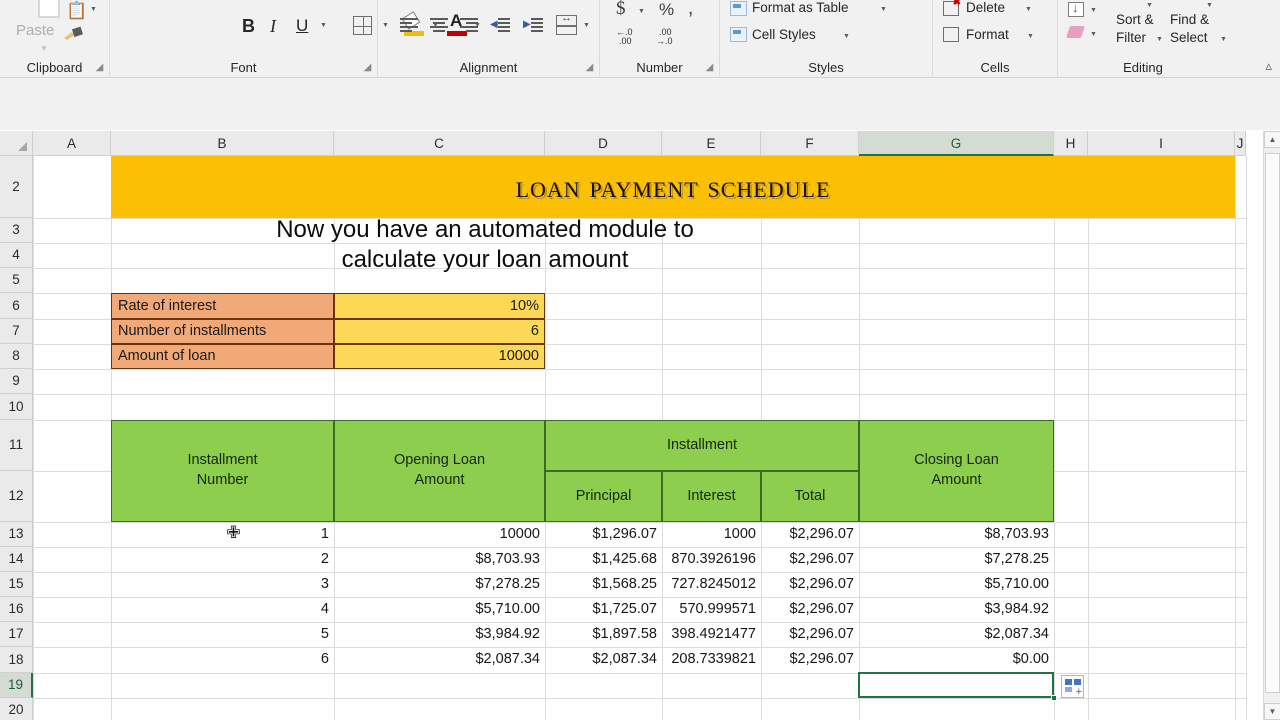 This screenshot has width=1280, height=720. What do you see at coordinates (222, 356) in the screenshot?
I see `input-label-2: Amount of loan` at bounding box center [222, 356].